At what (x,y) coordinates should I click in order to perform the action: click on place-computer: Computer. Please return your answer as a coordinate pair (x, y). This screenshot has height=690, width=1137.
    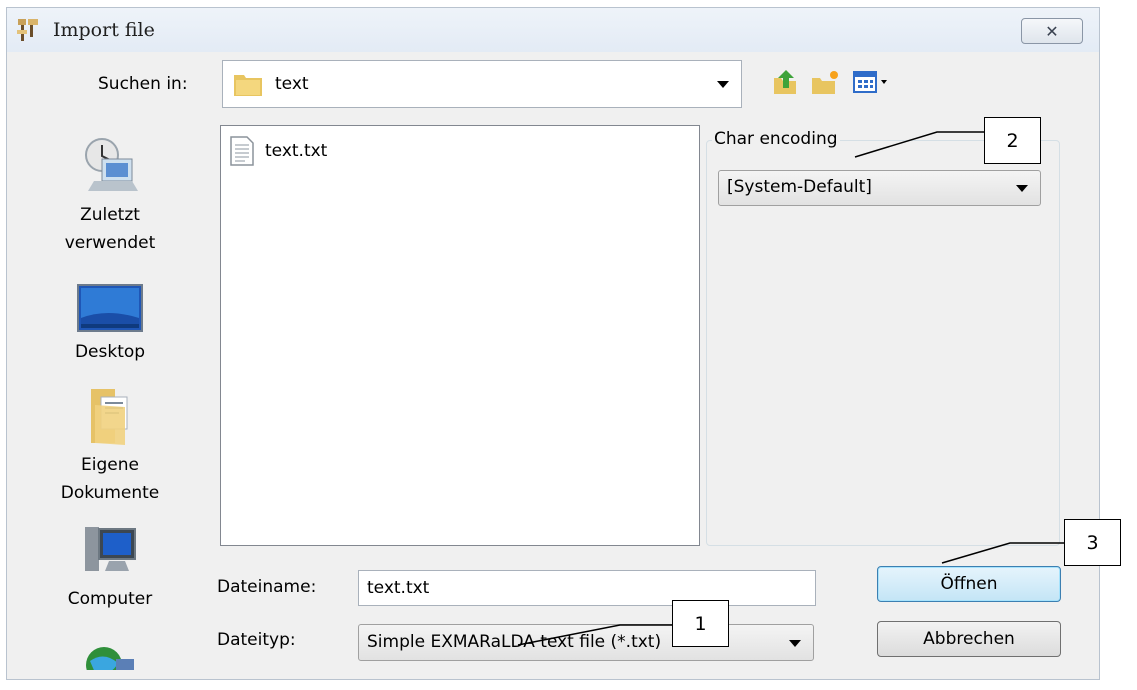
    Looking at the image, I should click on (110, 569).